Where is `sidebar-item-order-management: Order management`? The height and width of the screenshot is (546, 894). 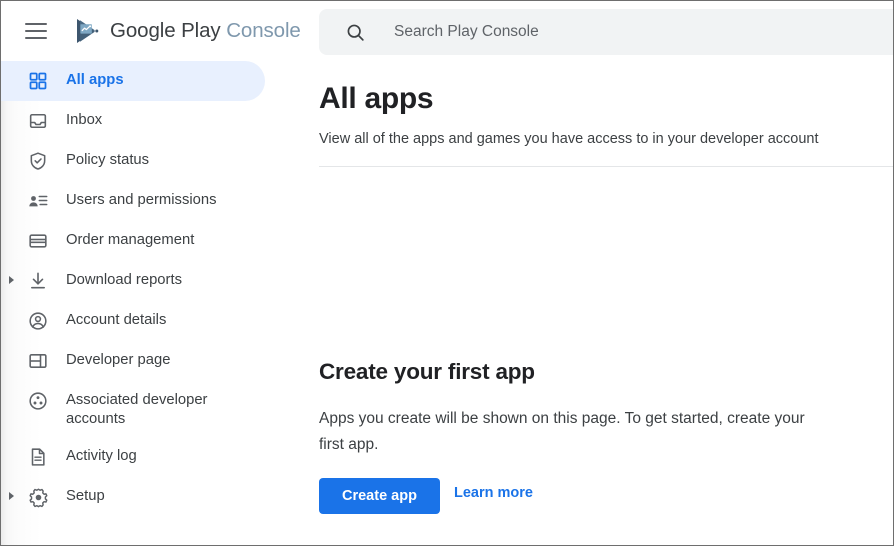 sidebar-item-order-management: Order management is located at coordinates (133, 241).